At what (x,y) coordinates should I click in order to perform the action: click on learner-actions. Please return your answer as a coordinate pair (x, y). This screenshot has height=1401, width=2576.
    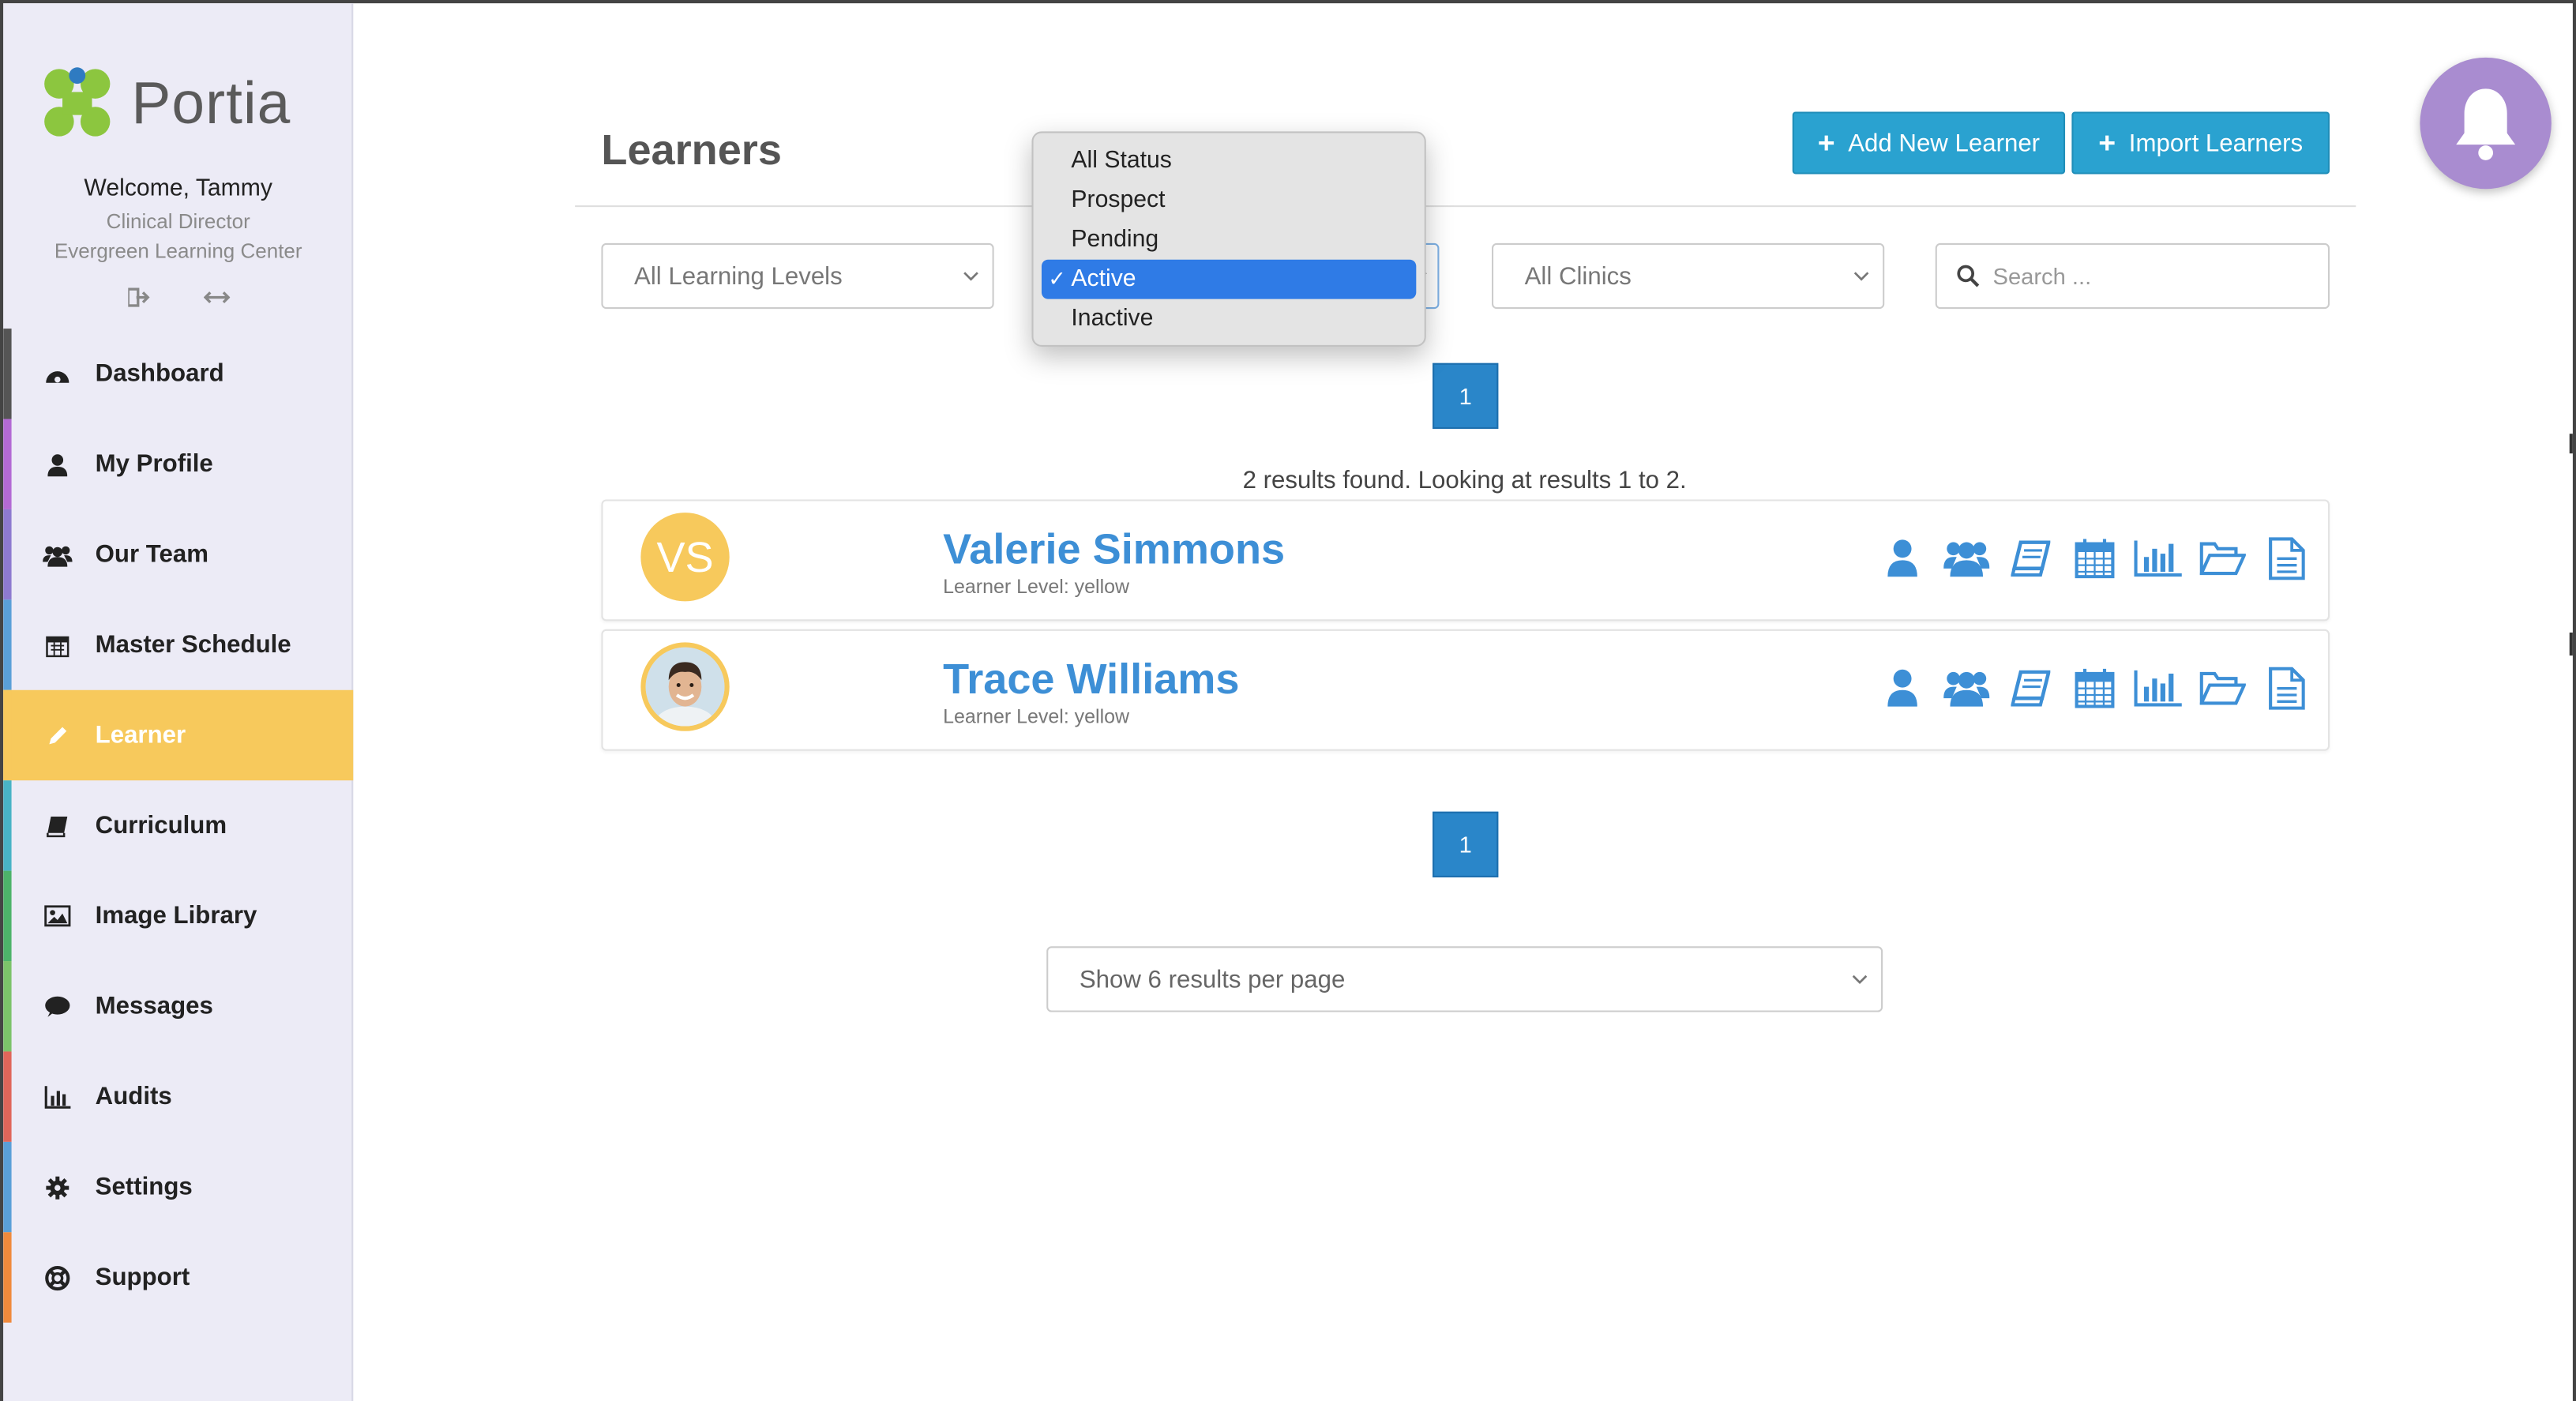
    Looking at the image, I should click on (2093, 687).